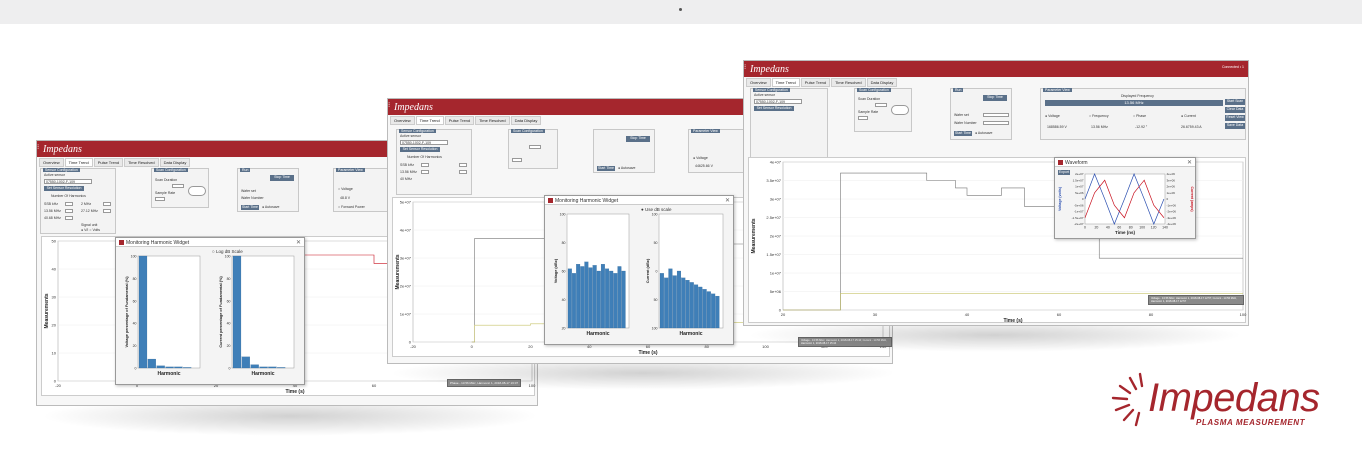 The width and height of the screenshot is (1362, 468). Describe the element at coordinates (769, 69) in the screenshot. I see `brand-name: Impedans` at that location.